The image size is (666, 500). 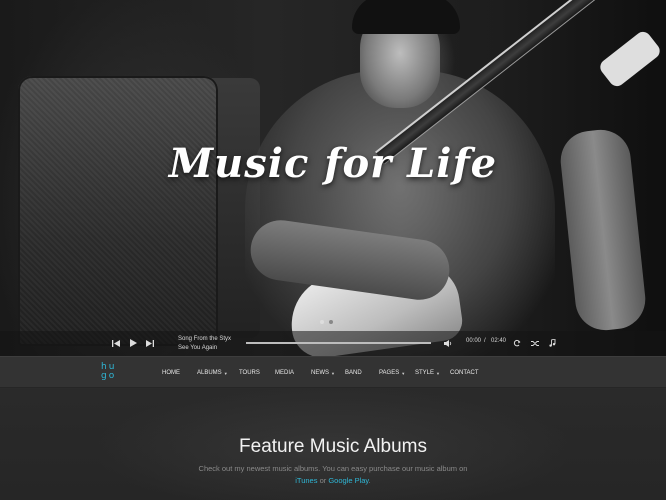 I want to click on track-title: Song From the Styx, so click(x=205, y=339).